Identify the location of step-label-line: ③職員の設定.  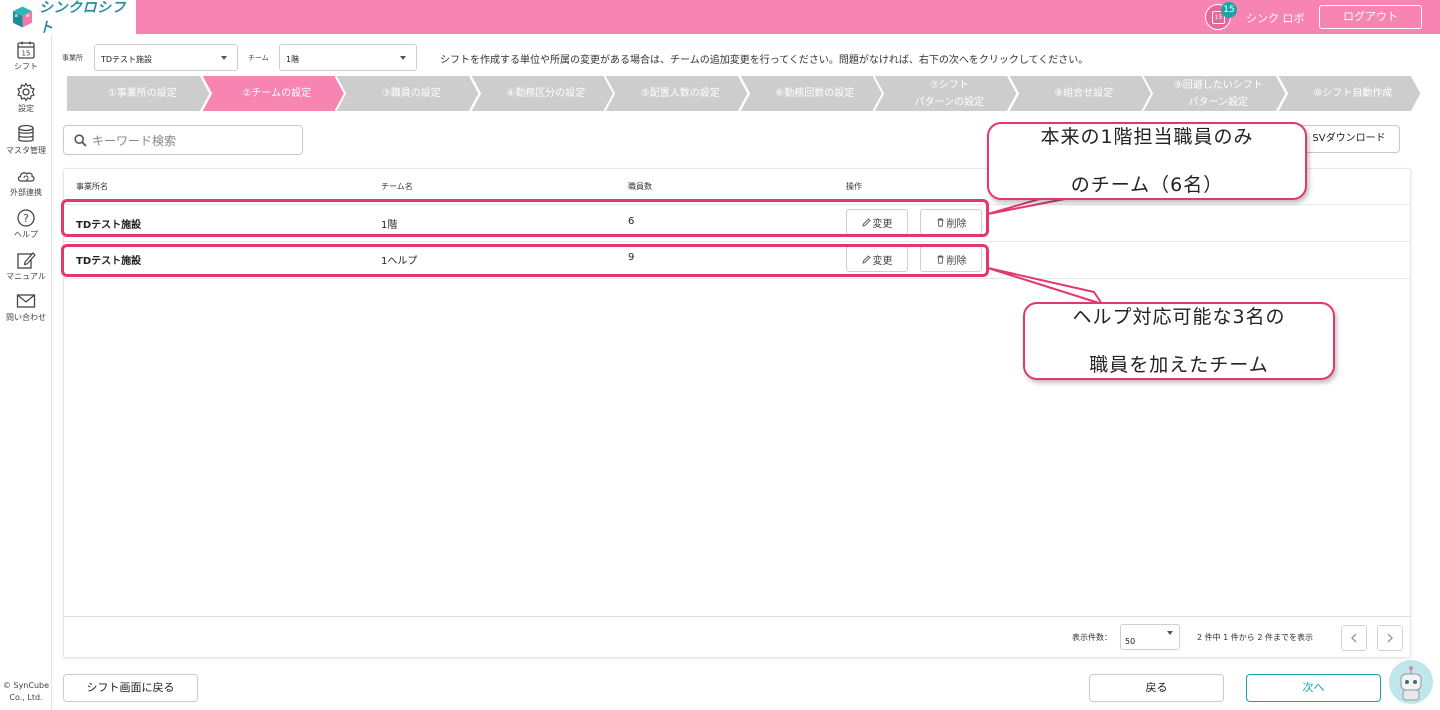
(411, 93).